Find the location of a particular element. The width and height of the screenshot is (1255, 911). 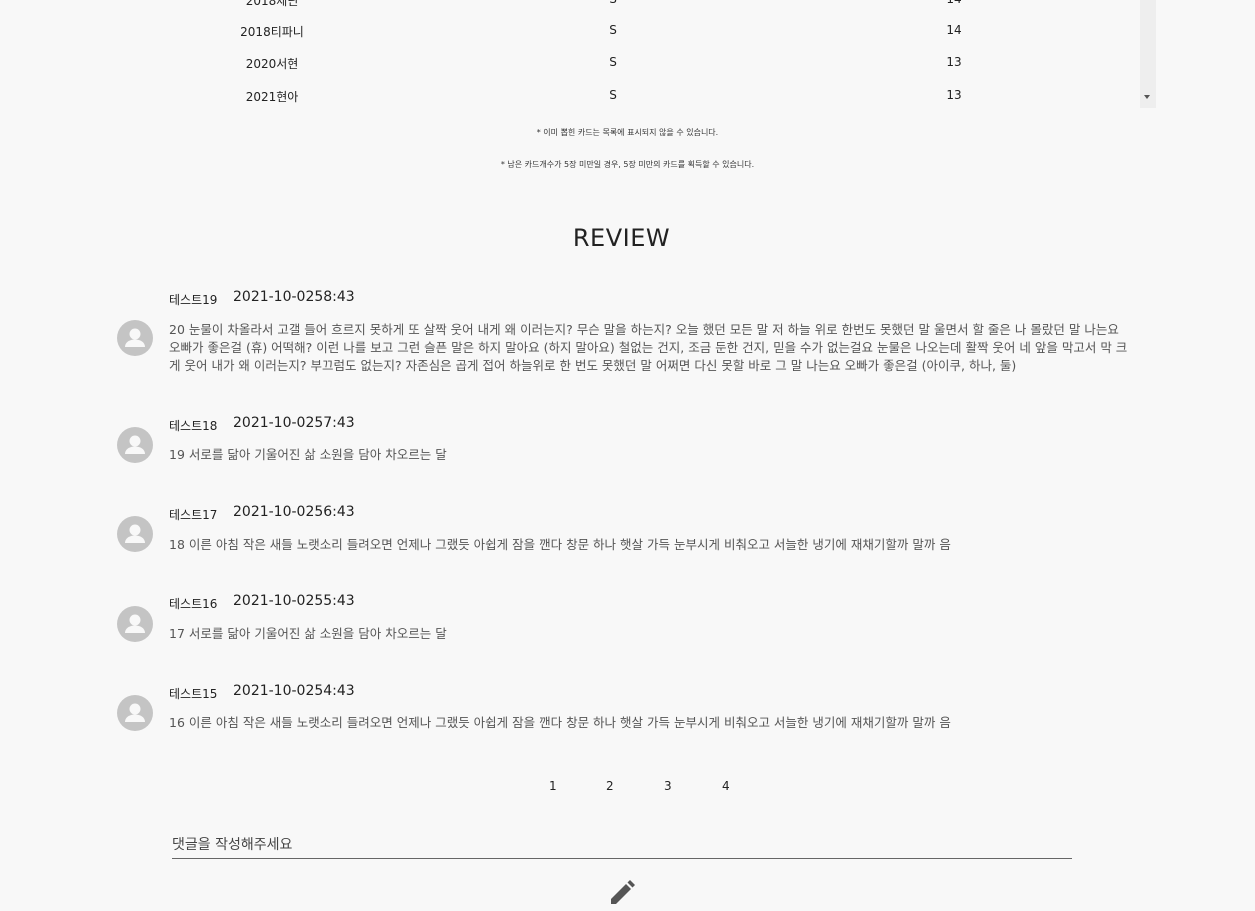

page-link-2: 2 is located at coordinates (610, 786).